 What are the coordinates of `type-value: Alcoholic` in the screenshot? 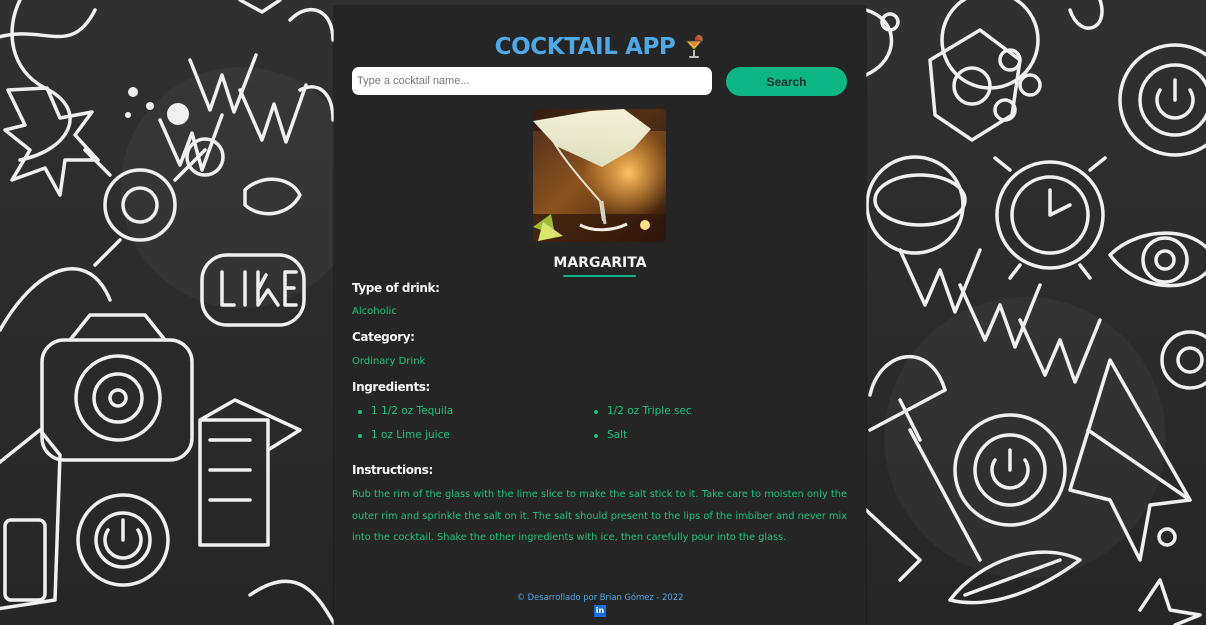 It's located at (374, 311).